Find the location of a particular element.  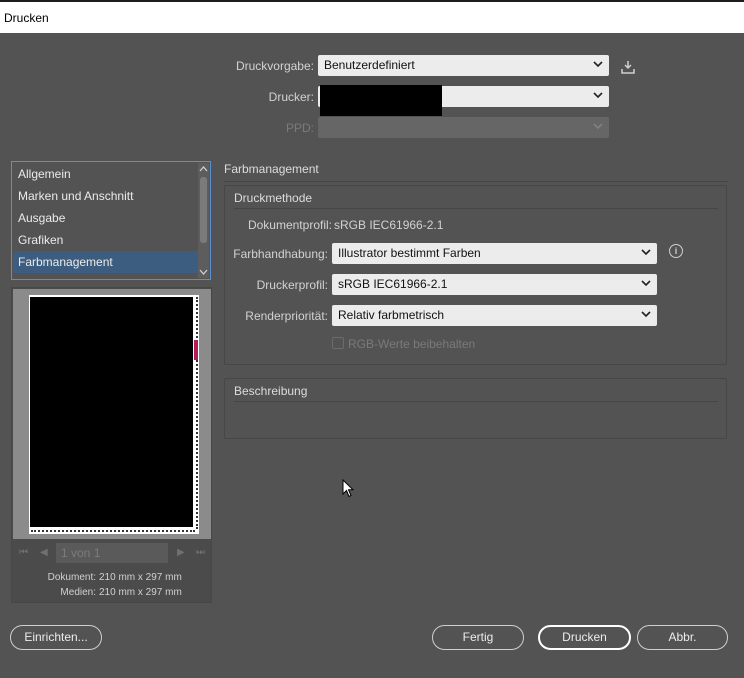

document-profile-label: Dokumentprofil: is located at coordinates (289, 225).